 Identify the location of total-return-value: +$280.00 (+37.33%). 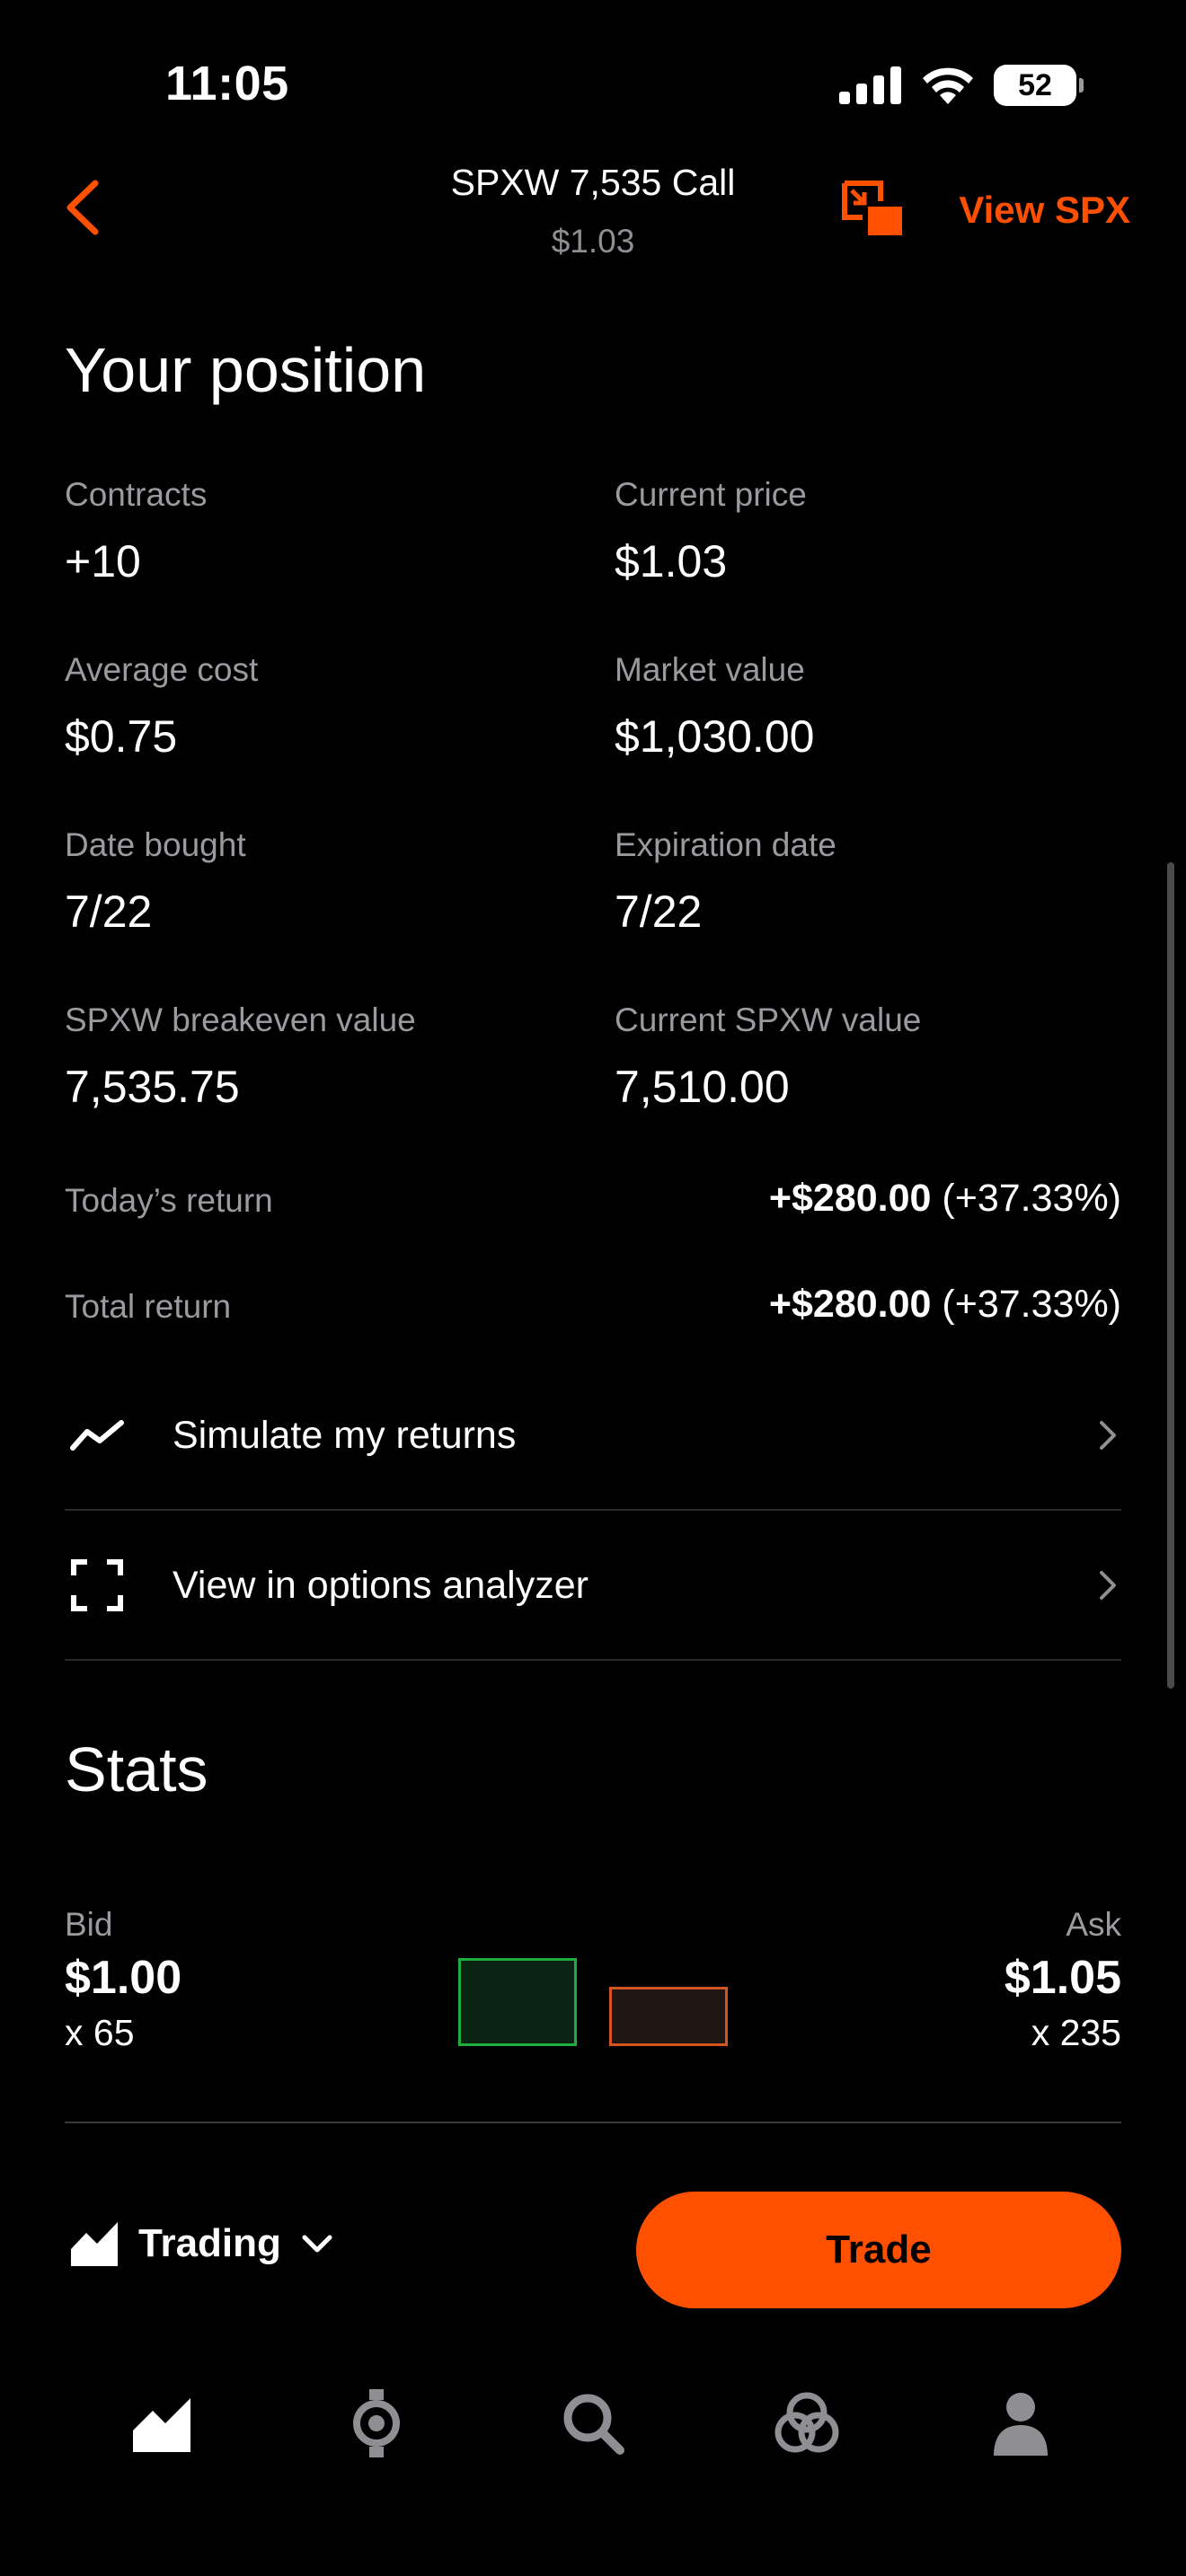
(945, 1305).